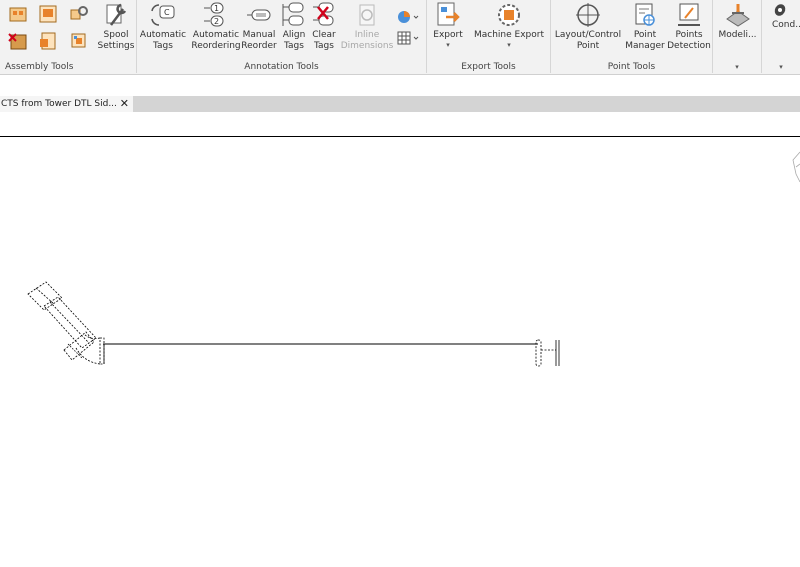  I want to click on left-flange, so click(102, 351).